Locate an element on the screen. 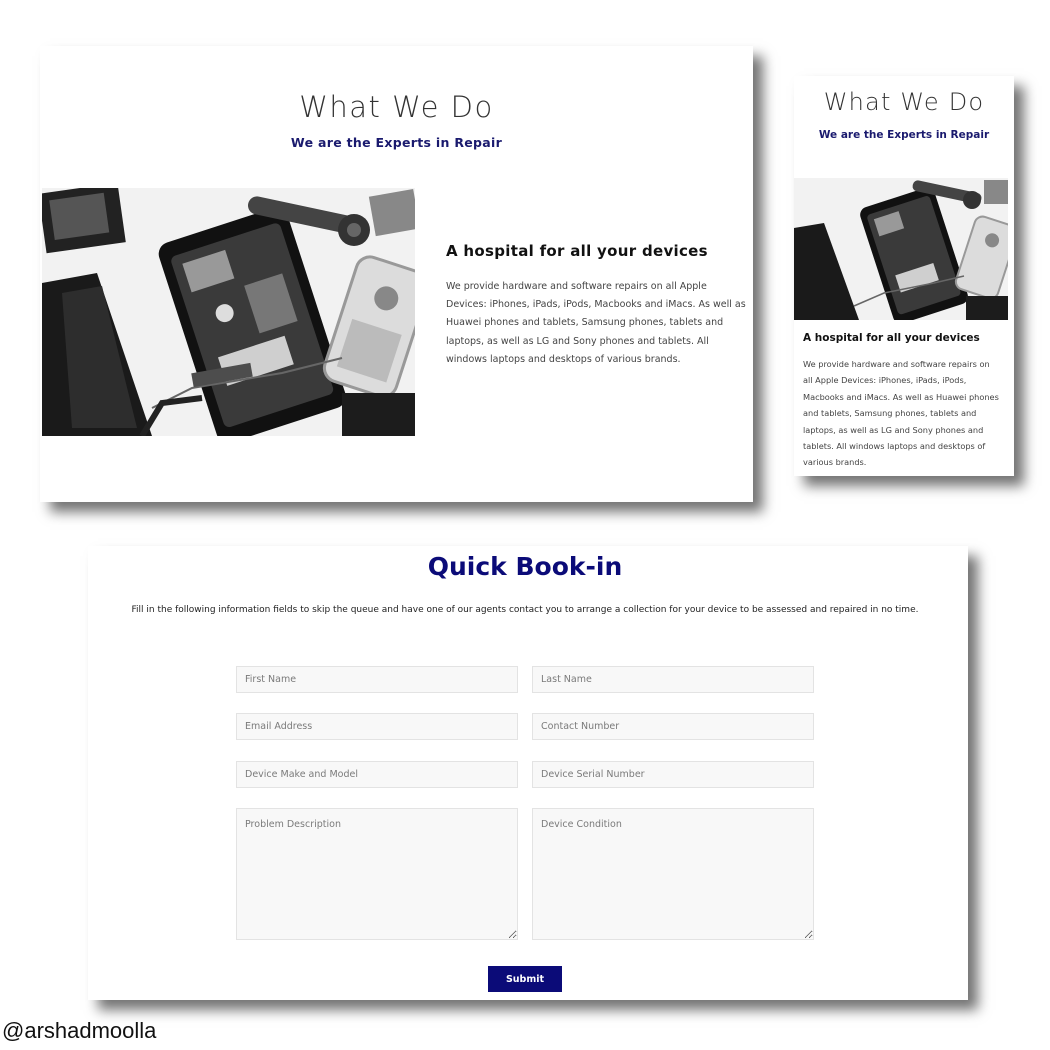  problem-description-textarea is located at coordinates (377, 874).